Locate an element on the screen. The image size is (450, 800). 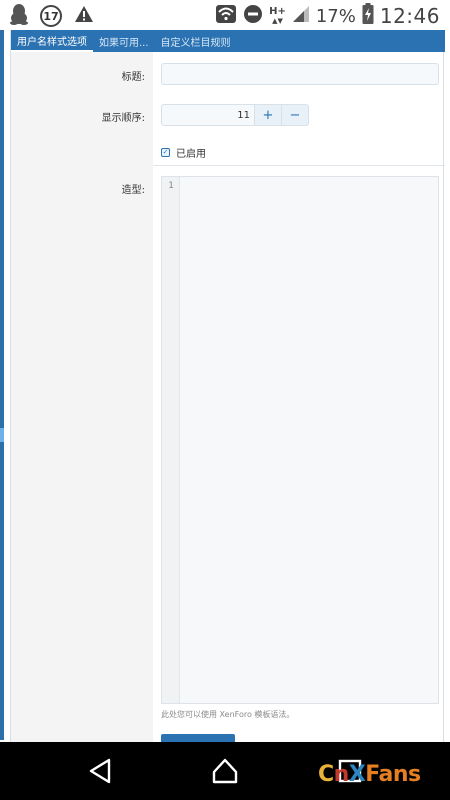
title-label: 标题: is located at coordinates (133, 77).